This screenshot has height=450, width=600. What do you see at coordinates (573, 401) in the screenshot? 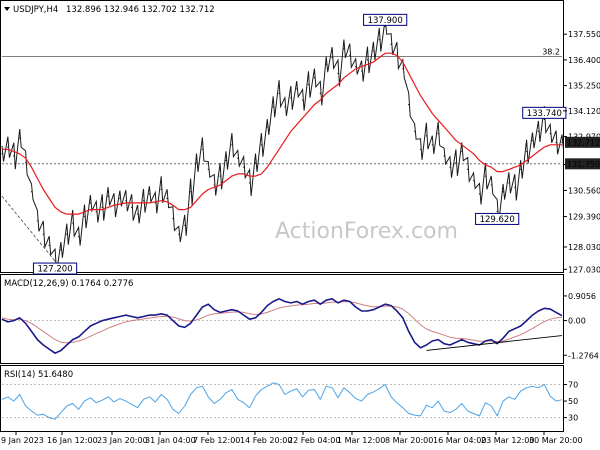
I see `rsi-tick-label: 50` at bounding box center [573, 401].